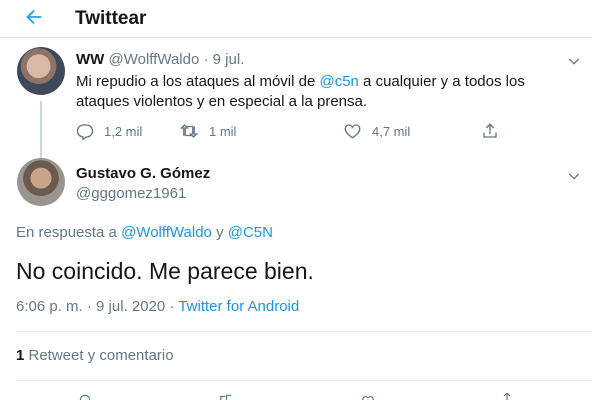 The width and height of the screenshot is (592, 400). Describe the element at coordinates (99, 355) in the screenshot. I see `retweet-comment-label: Retweet y comentario` at that location.